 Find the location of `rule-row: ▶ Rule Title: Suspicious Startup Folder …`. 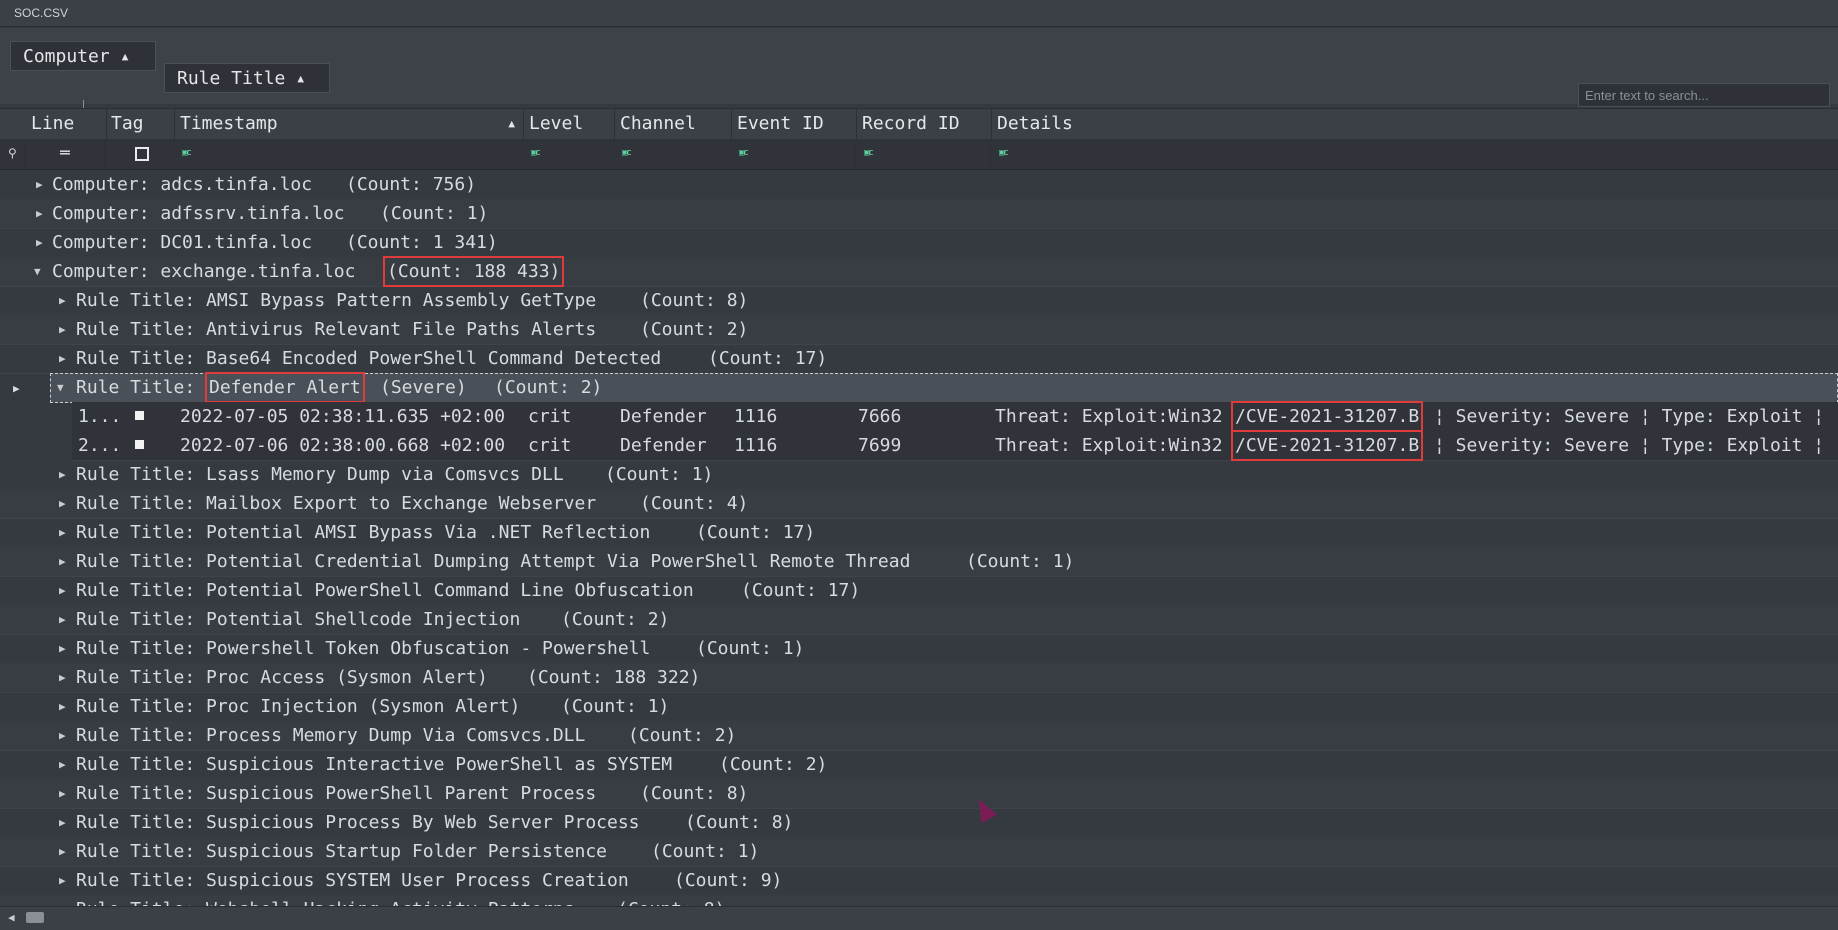

rule-row: ▶ Rule Title: Suspicious Startup Folder … is located at coordinates (919, 852).